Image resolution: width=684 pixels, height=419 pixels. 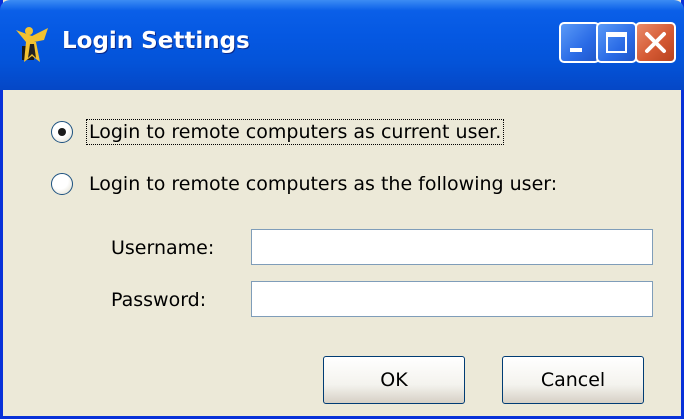 I want to click on username-input, so click(x=452, y=247).